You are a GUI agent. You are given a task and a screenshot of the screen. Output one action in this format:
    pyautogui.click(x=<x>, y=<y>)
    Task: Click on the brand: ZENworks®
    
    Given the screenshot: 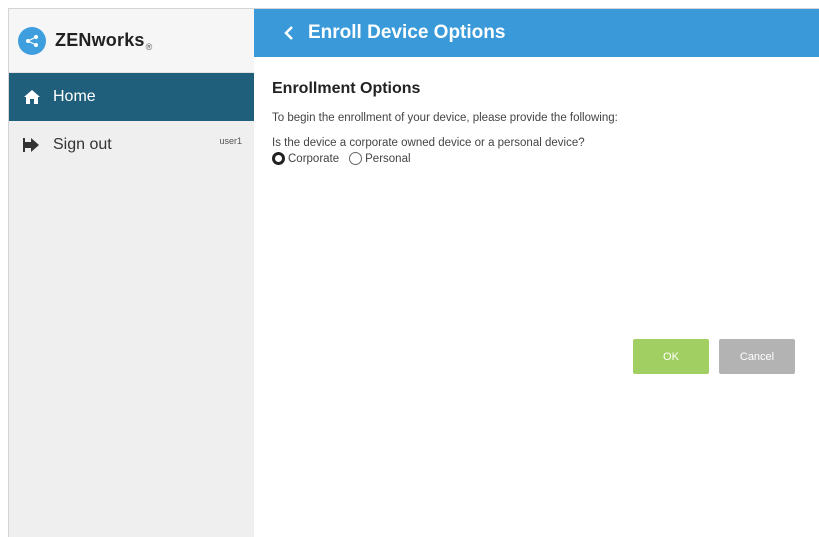 What is the action you would take?
    pyautogui.click(x=131, y=41)
    